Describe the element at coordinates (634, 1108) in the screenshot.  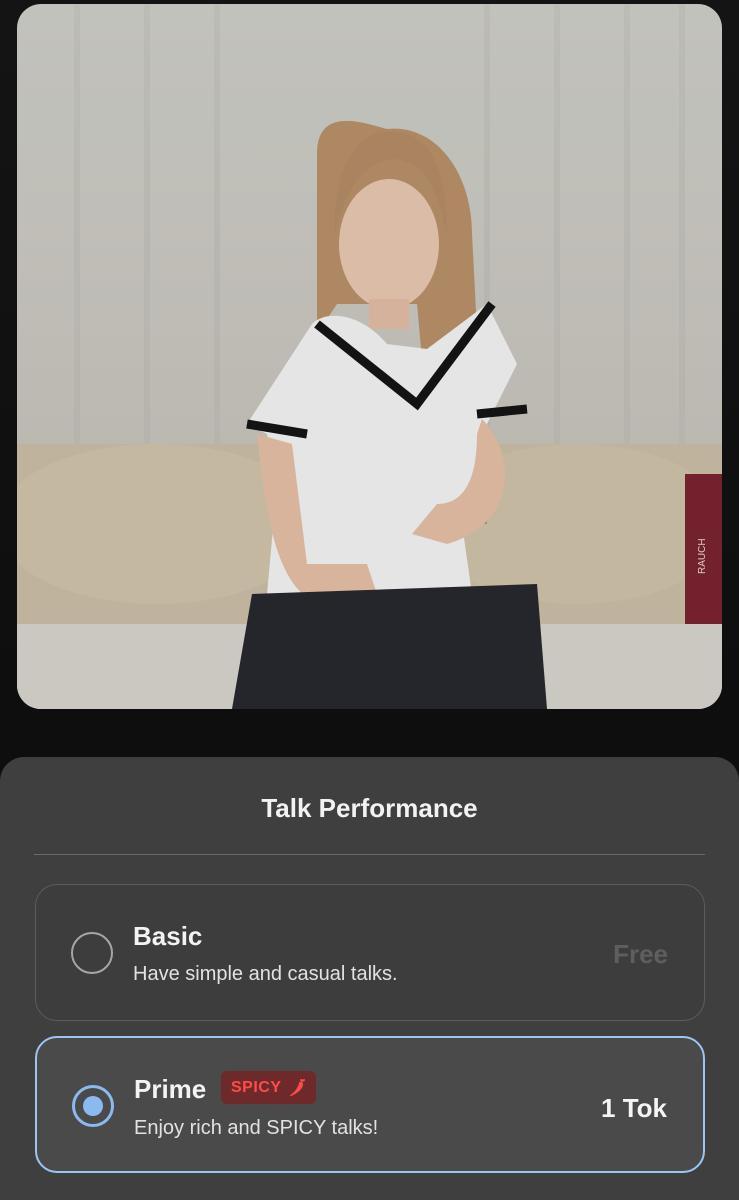
I see `option-price: 1 Tok` at that location.